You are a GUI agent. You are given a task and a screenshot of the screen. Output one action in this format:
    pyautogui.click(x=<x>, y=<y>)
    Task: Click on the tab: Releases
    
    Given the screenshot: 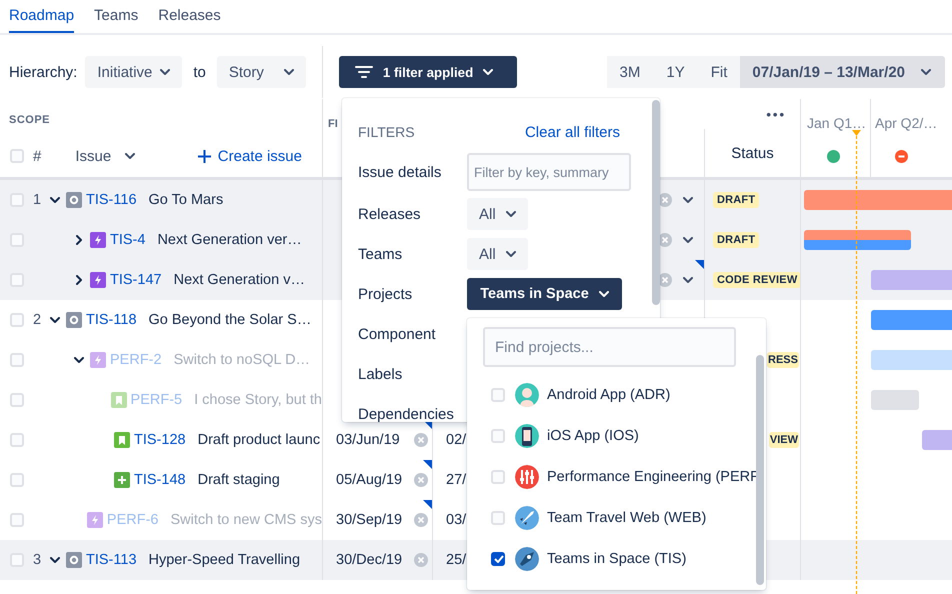 What is the action you would take?
    pyautogui.click(x=189, y=16)
    